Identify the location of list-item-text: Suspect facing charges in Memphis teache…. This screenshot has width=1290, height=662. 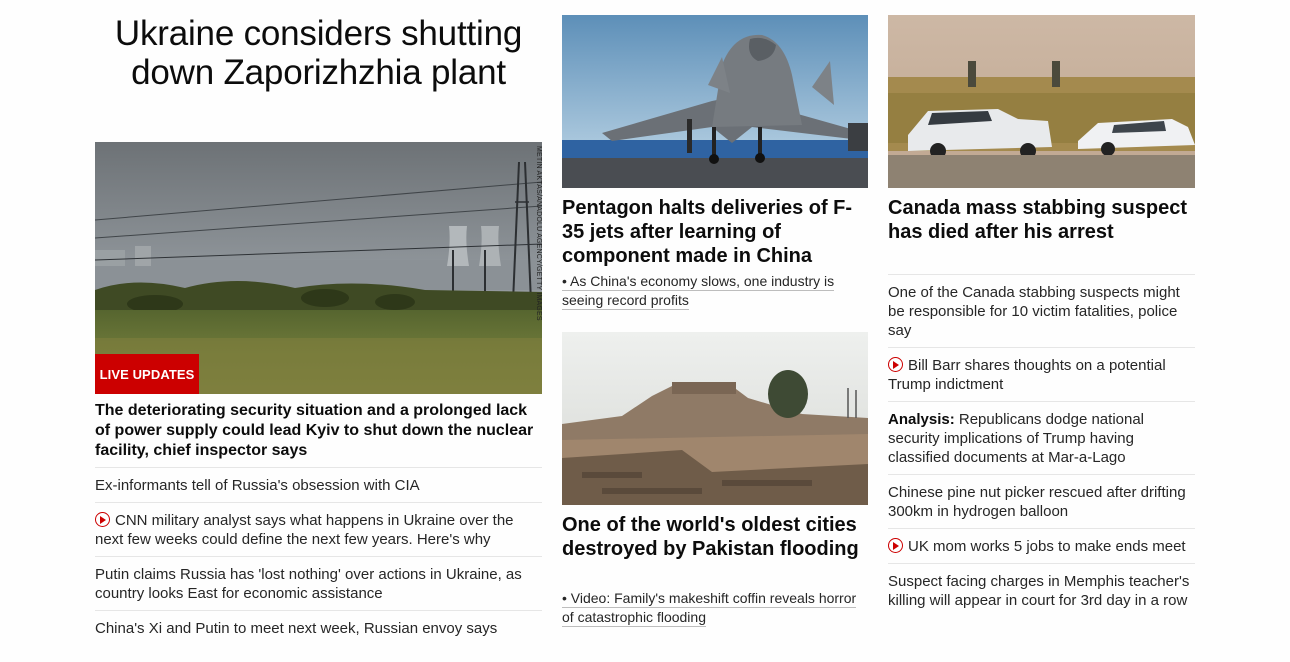
(1038, 591).